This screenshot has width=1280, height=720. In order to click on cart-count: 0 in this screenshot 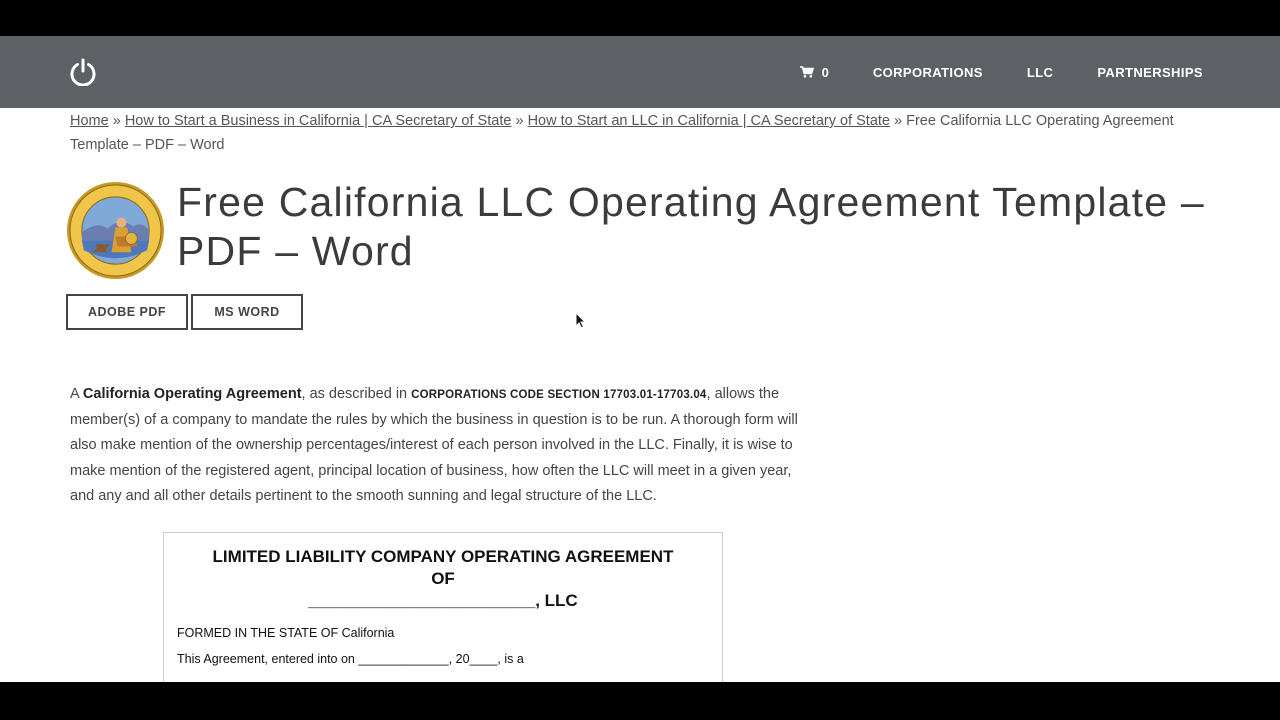, I will do `click(825, 72)`.